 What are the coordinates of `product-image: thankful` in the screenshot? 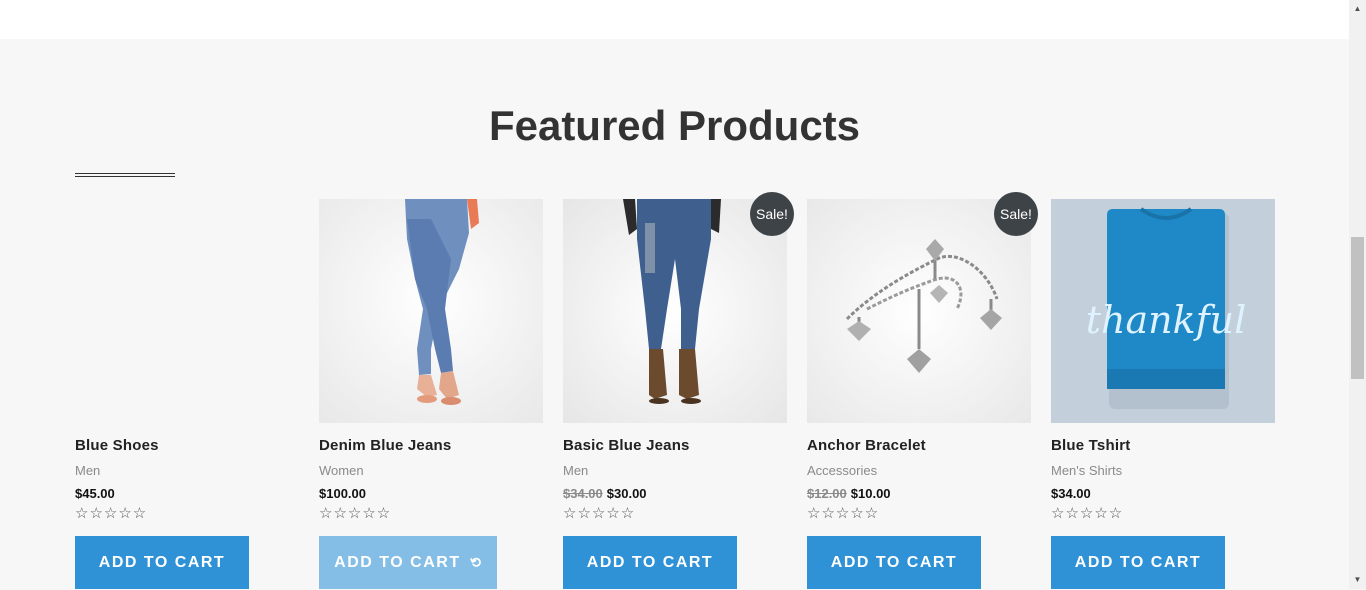 It's located at (1163, 311).